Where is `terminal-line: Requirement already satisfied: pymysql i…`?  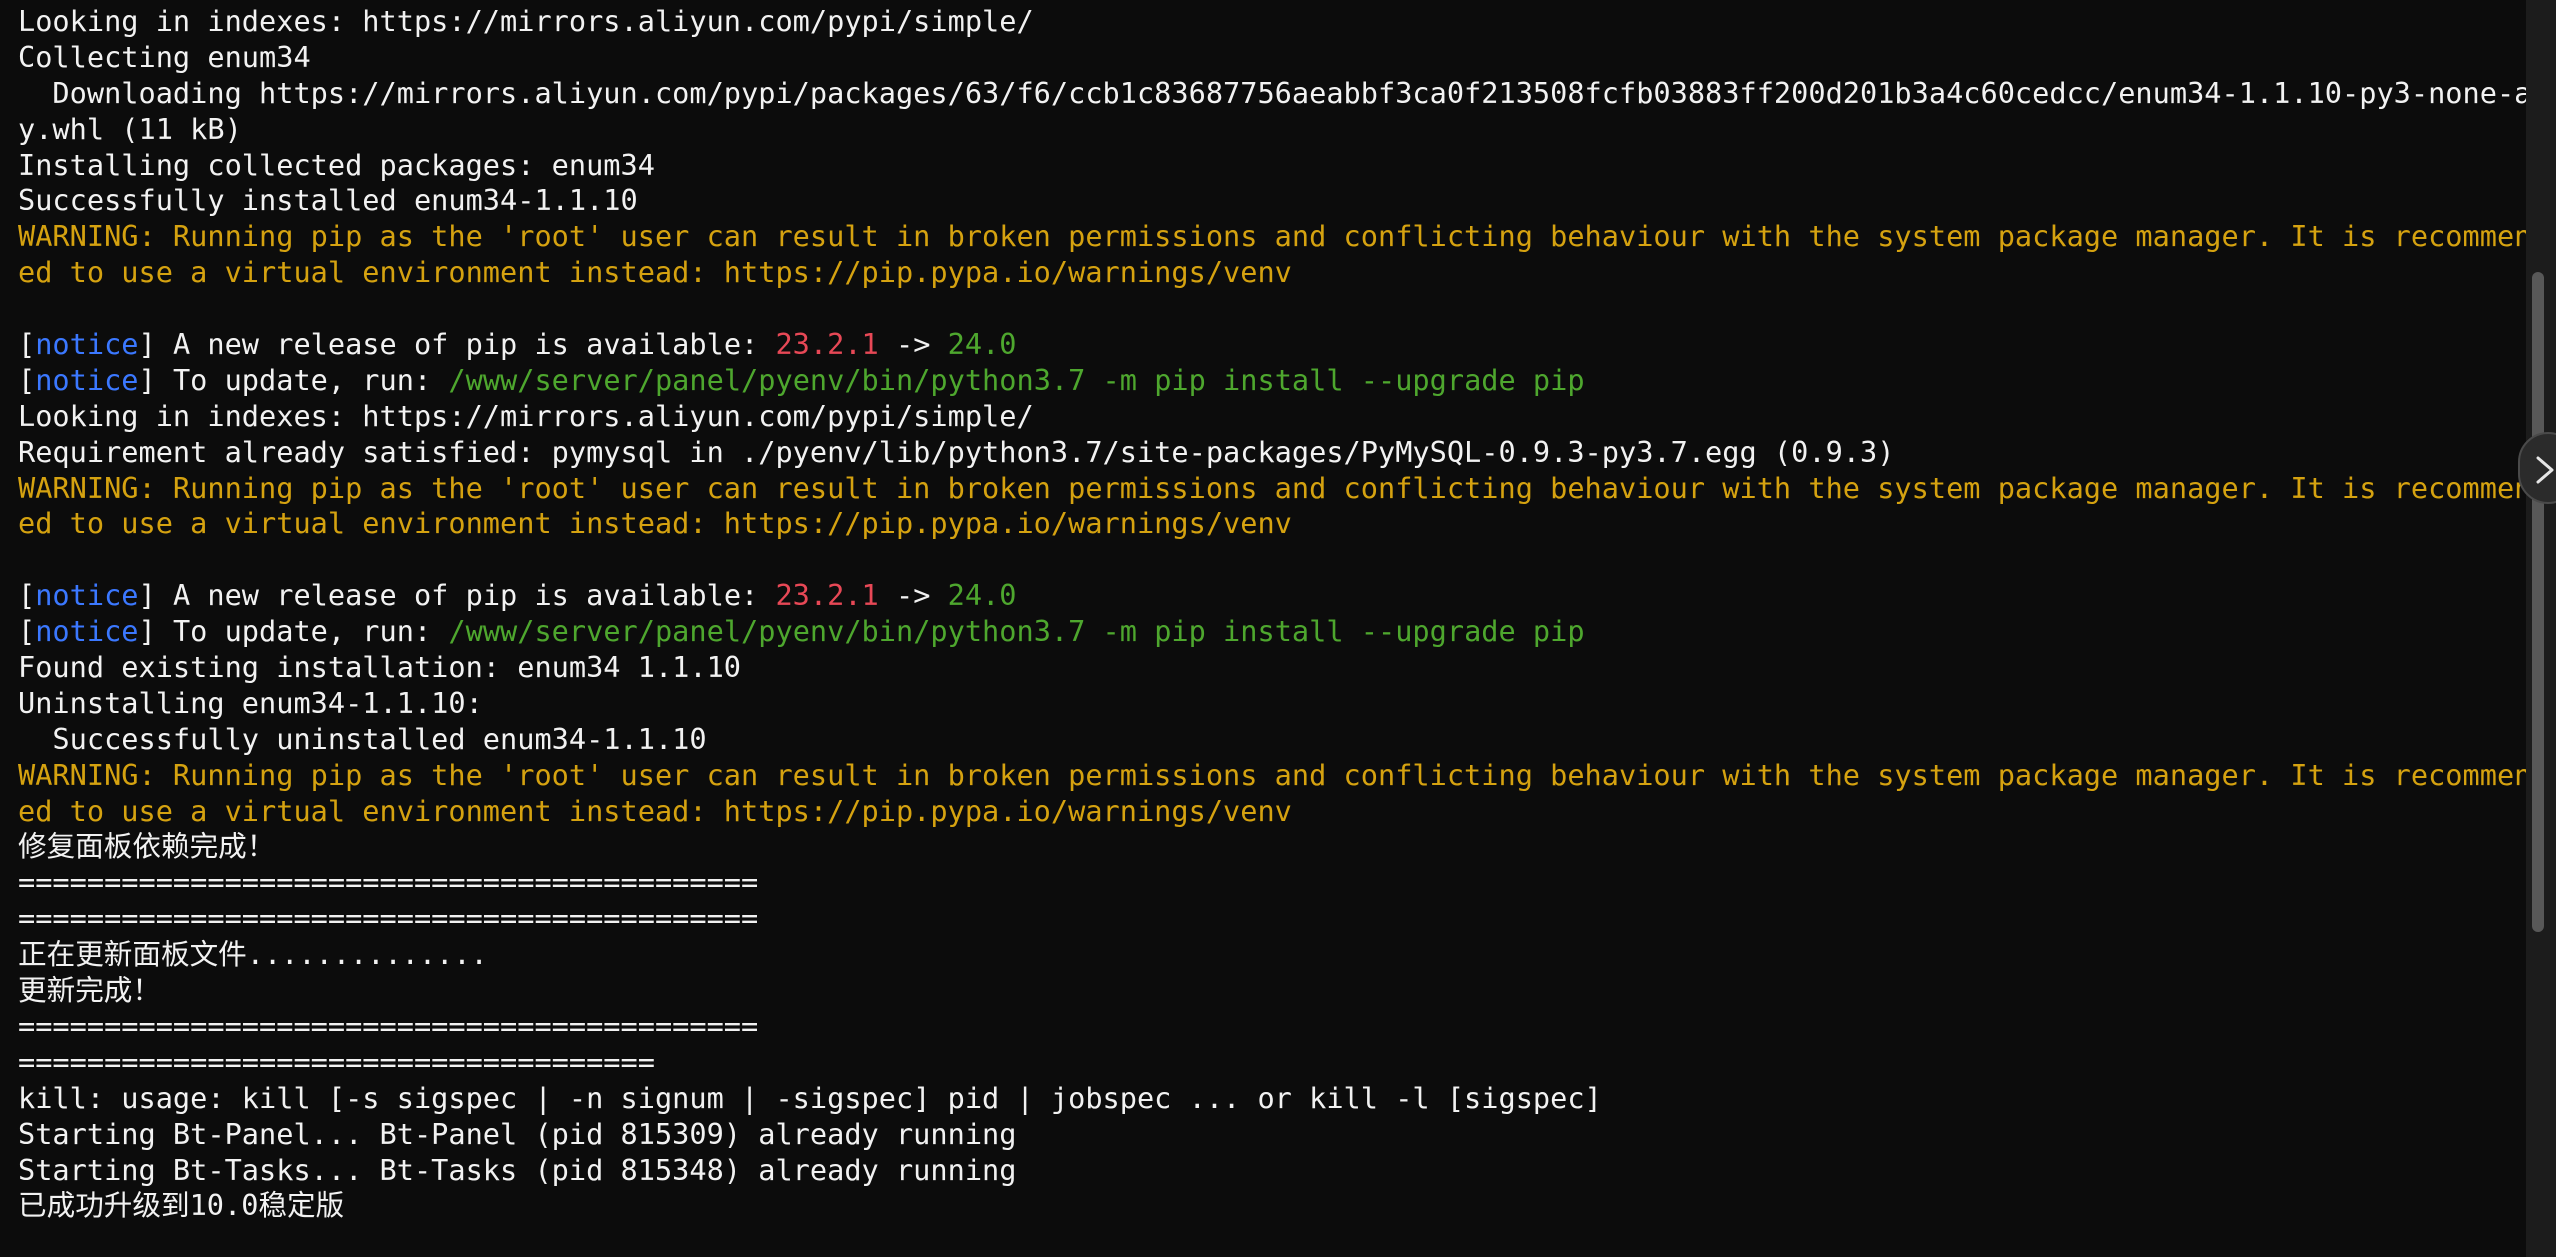
terminal-line: Requirement already satisfied: pymysql i… is located at coordinates (1272, 453).